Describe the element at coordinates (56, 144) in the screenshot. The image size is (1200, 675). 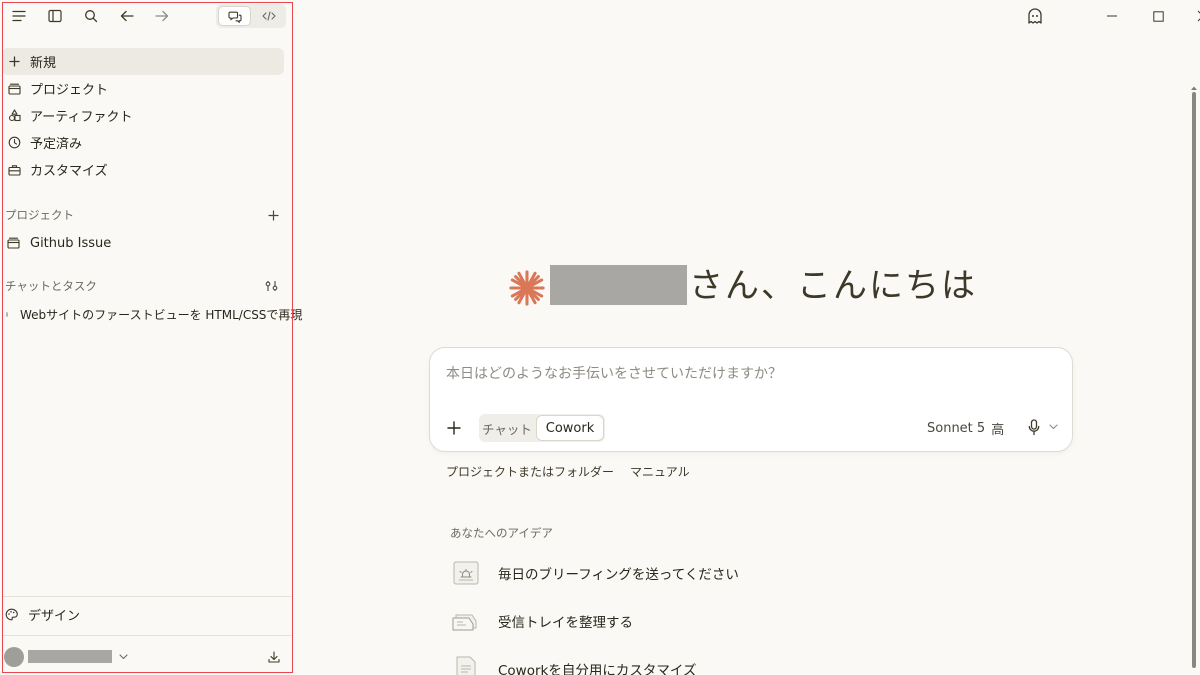
I see `sidebar-item-label: 予定済み` at that location.